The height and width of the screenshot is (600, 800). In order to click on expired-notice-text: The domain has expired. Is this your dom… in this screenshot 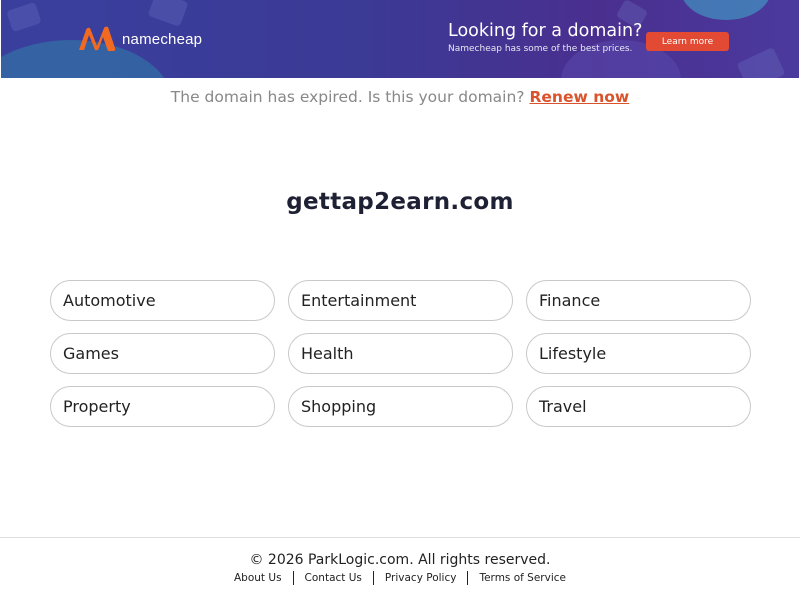, I will do `click(347, 97)`.